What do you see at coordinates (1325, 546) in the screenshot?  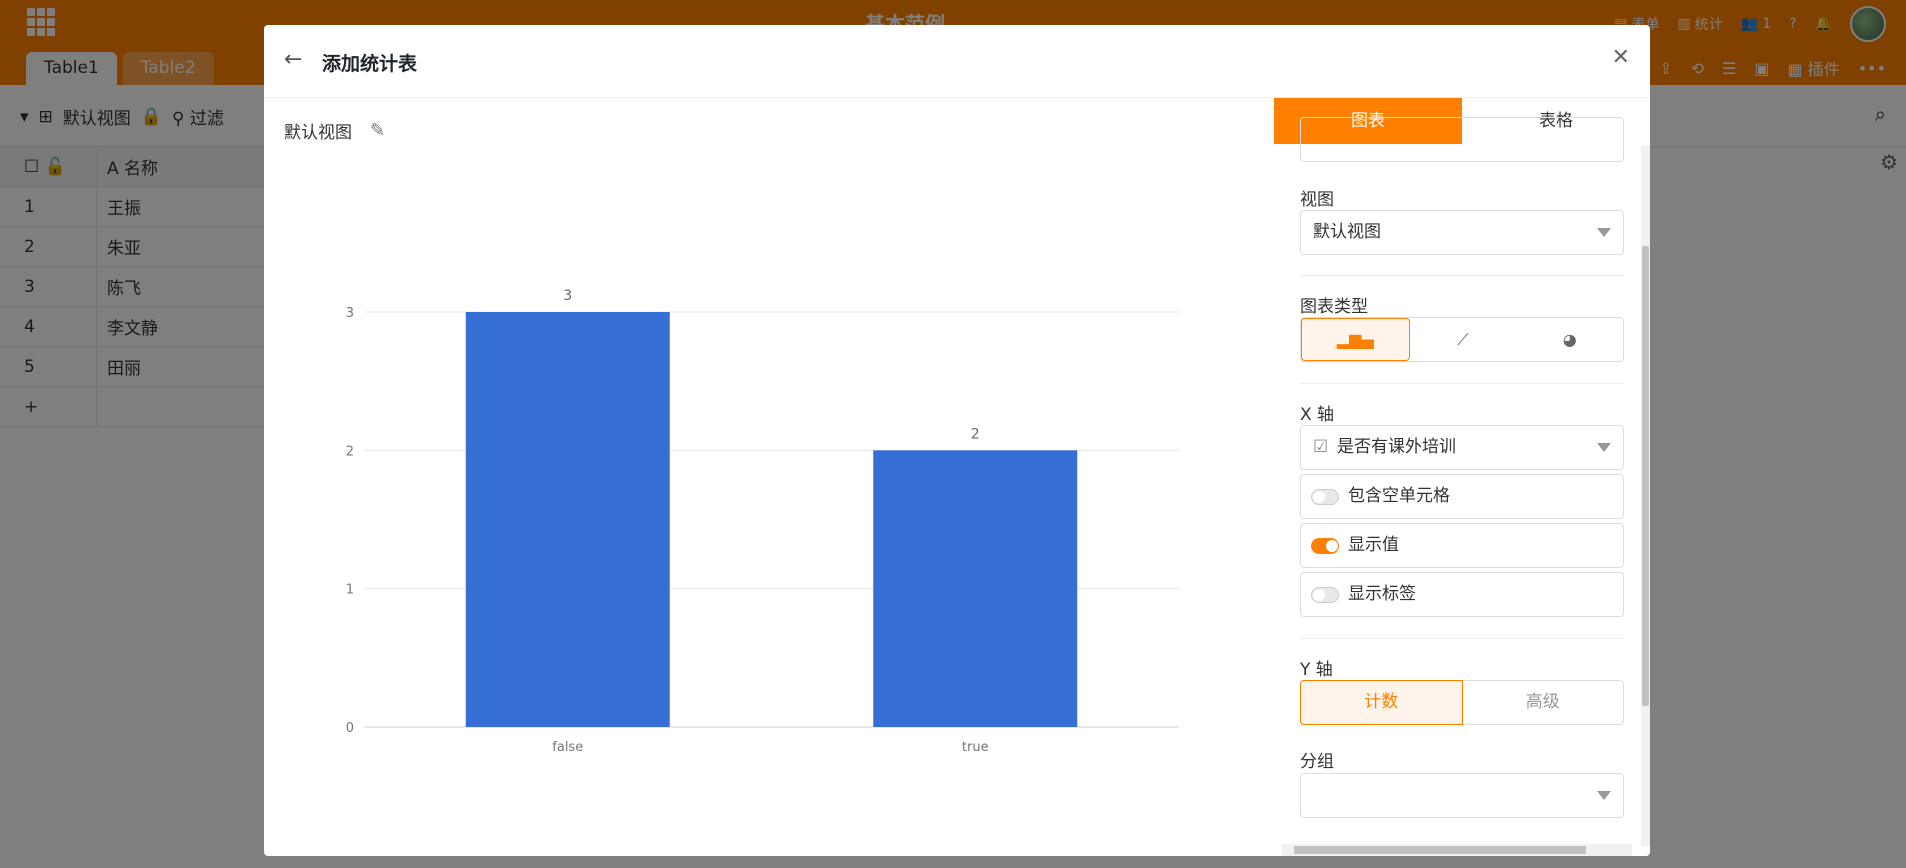 I see `show-values-toggle` at bounding box center [1325, 546].